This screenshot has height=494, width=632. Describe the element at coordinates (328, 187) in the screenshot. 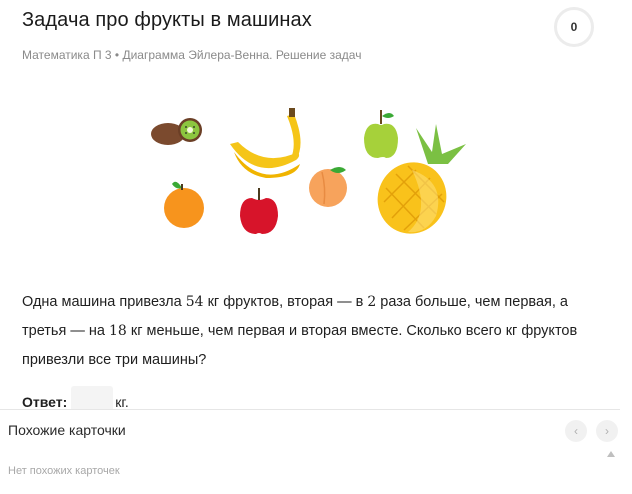

I see `peach-icon` at that location.